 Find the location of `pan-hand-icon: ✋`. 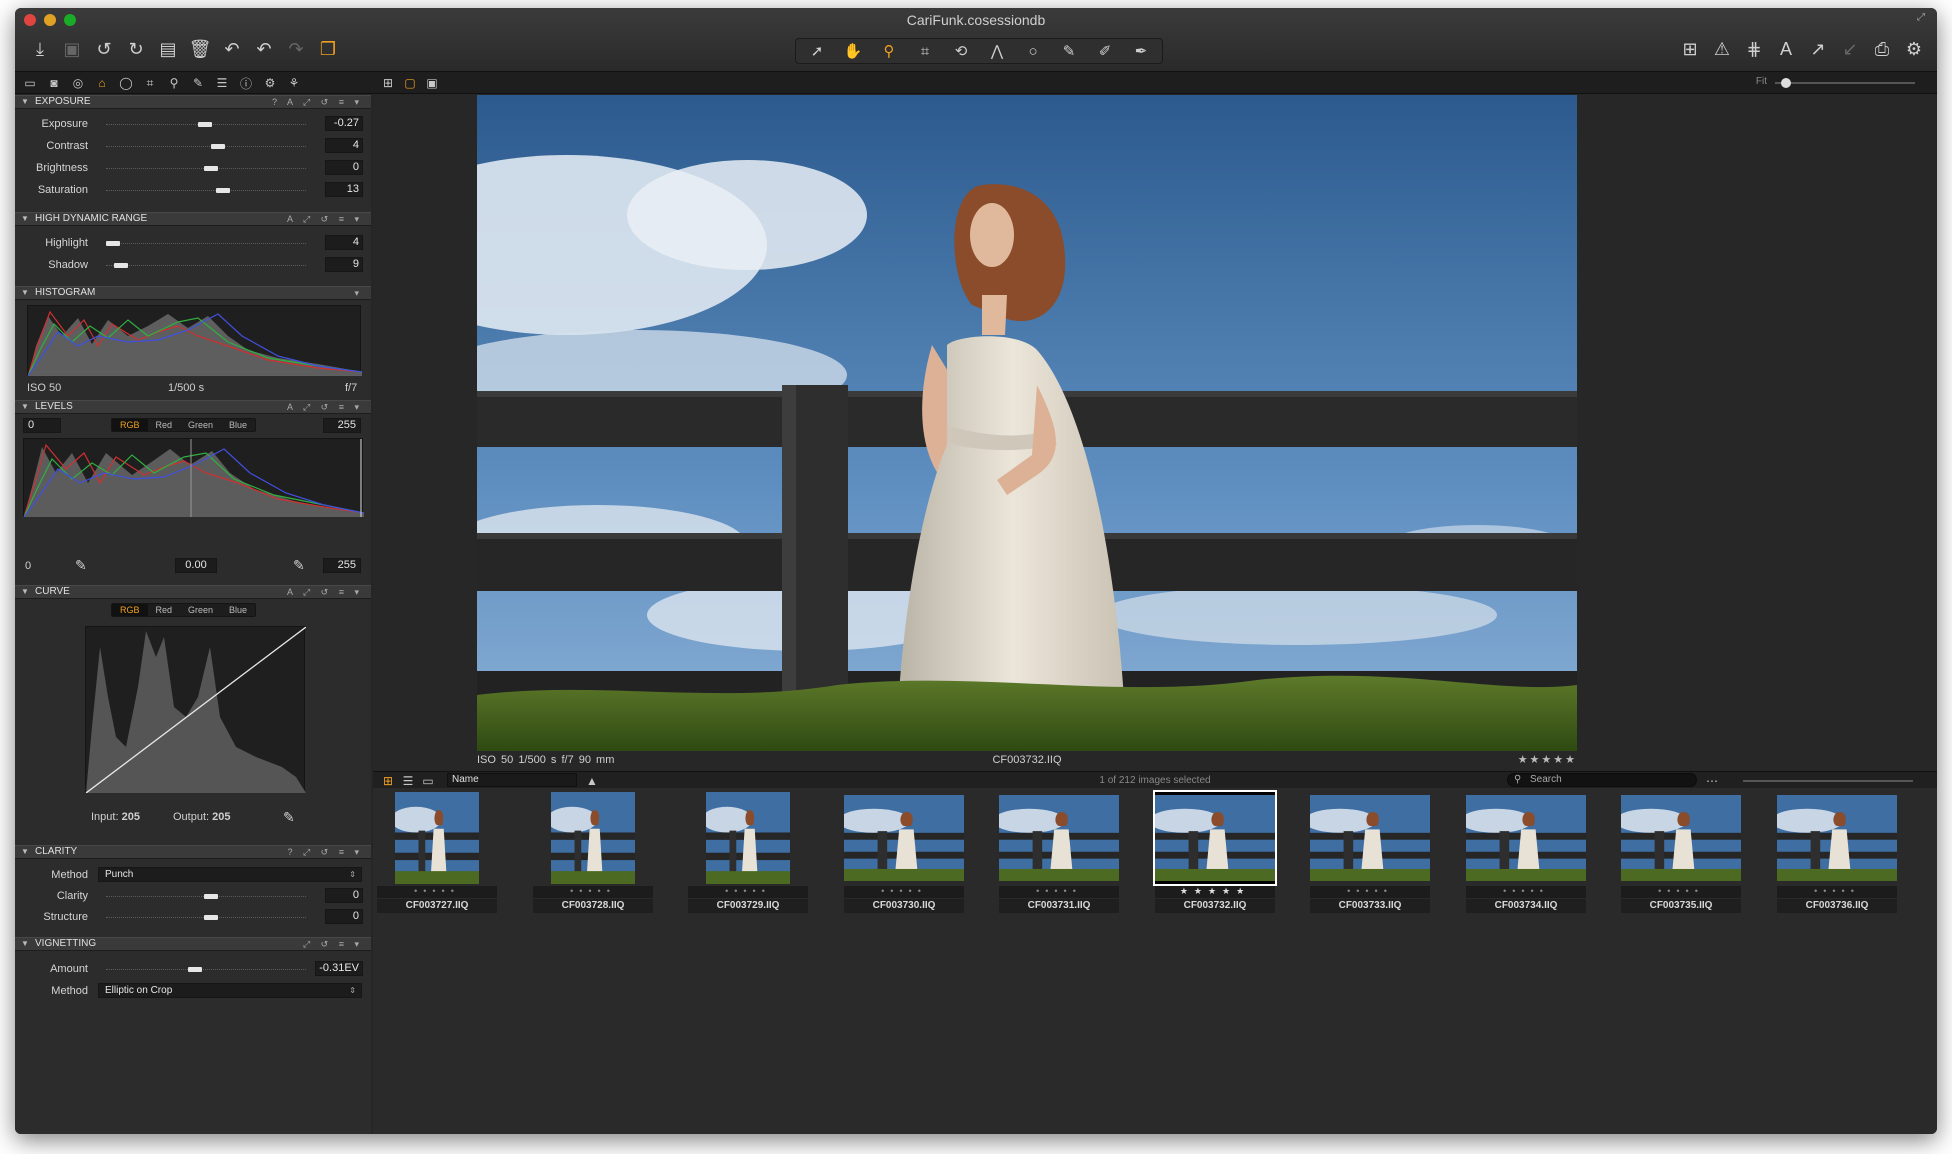

pan-hand-icon: ✋ is located at coordinates (853, 51).